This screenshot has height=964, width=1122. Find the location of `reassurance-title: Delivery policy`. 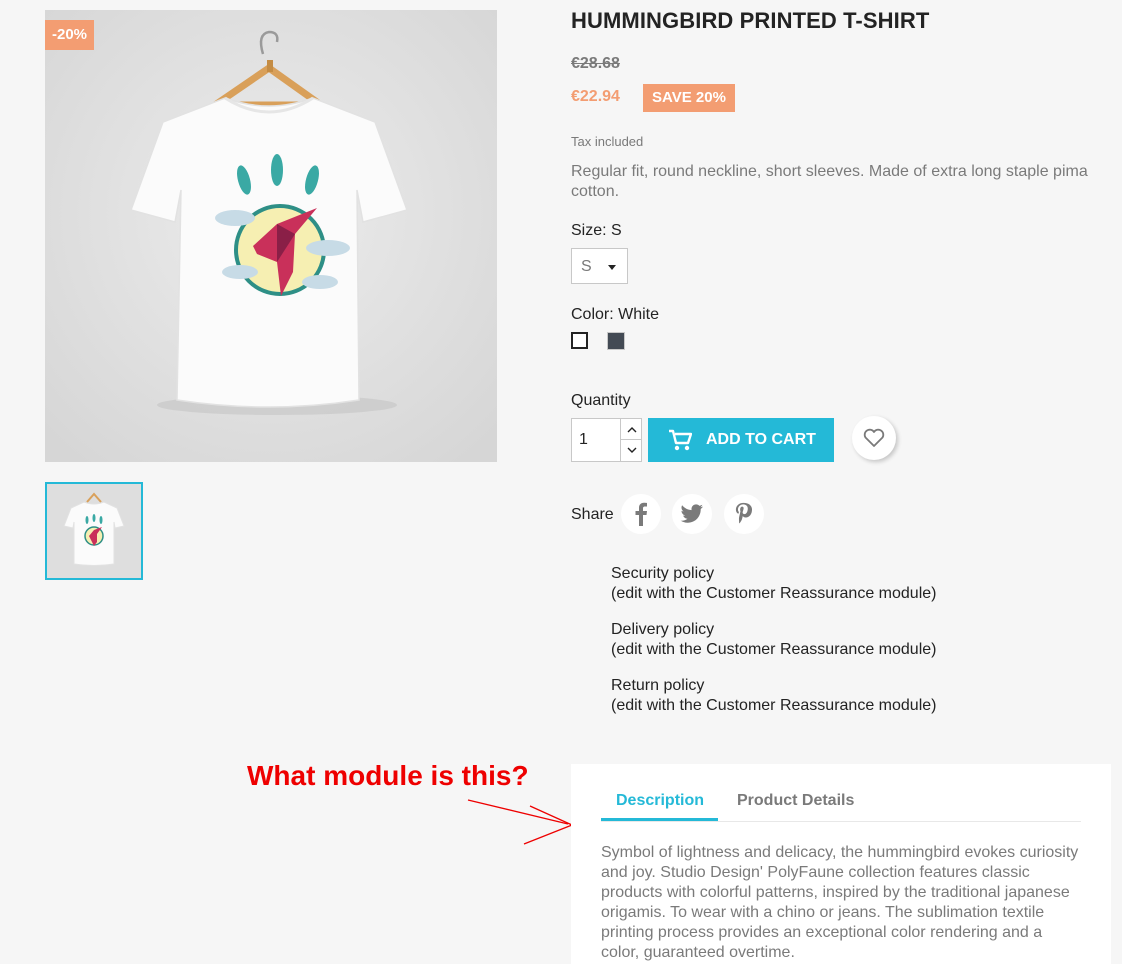

reassurance-title: Delivery policy is located at coordinates (663, 629).